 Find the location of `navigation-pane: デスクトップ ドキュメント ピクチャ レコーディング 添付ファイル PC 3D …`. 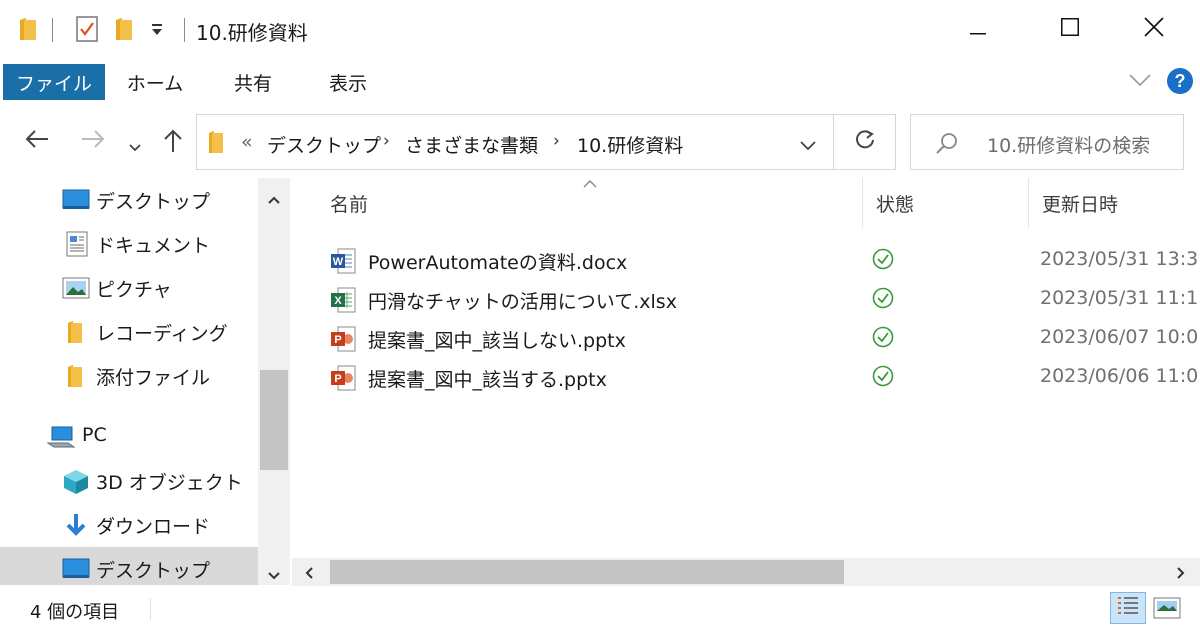

navigation-pane: デスクトップ ドキュメント ピクチャ レコーディング 添付ファイル PC 3D … is located at coordinates (129, 381).